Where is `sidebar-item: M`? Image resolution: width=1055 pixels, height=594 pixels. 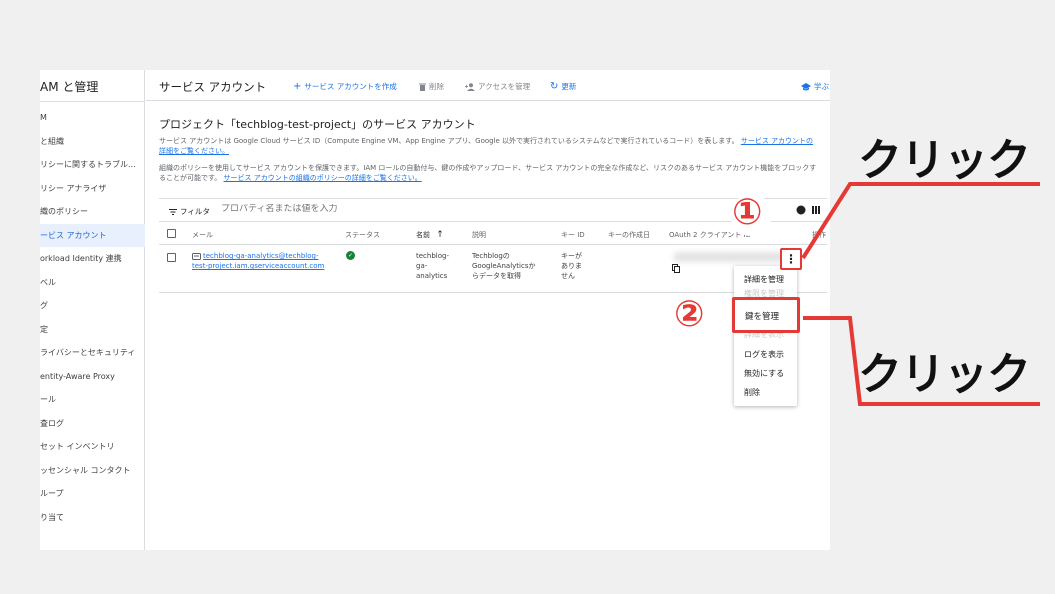
sidebar-item: M is located at coordinates (92, 118).